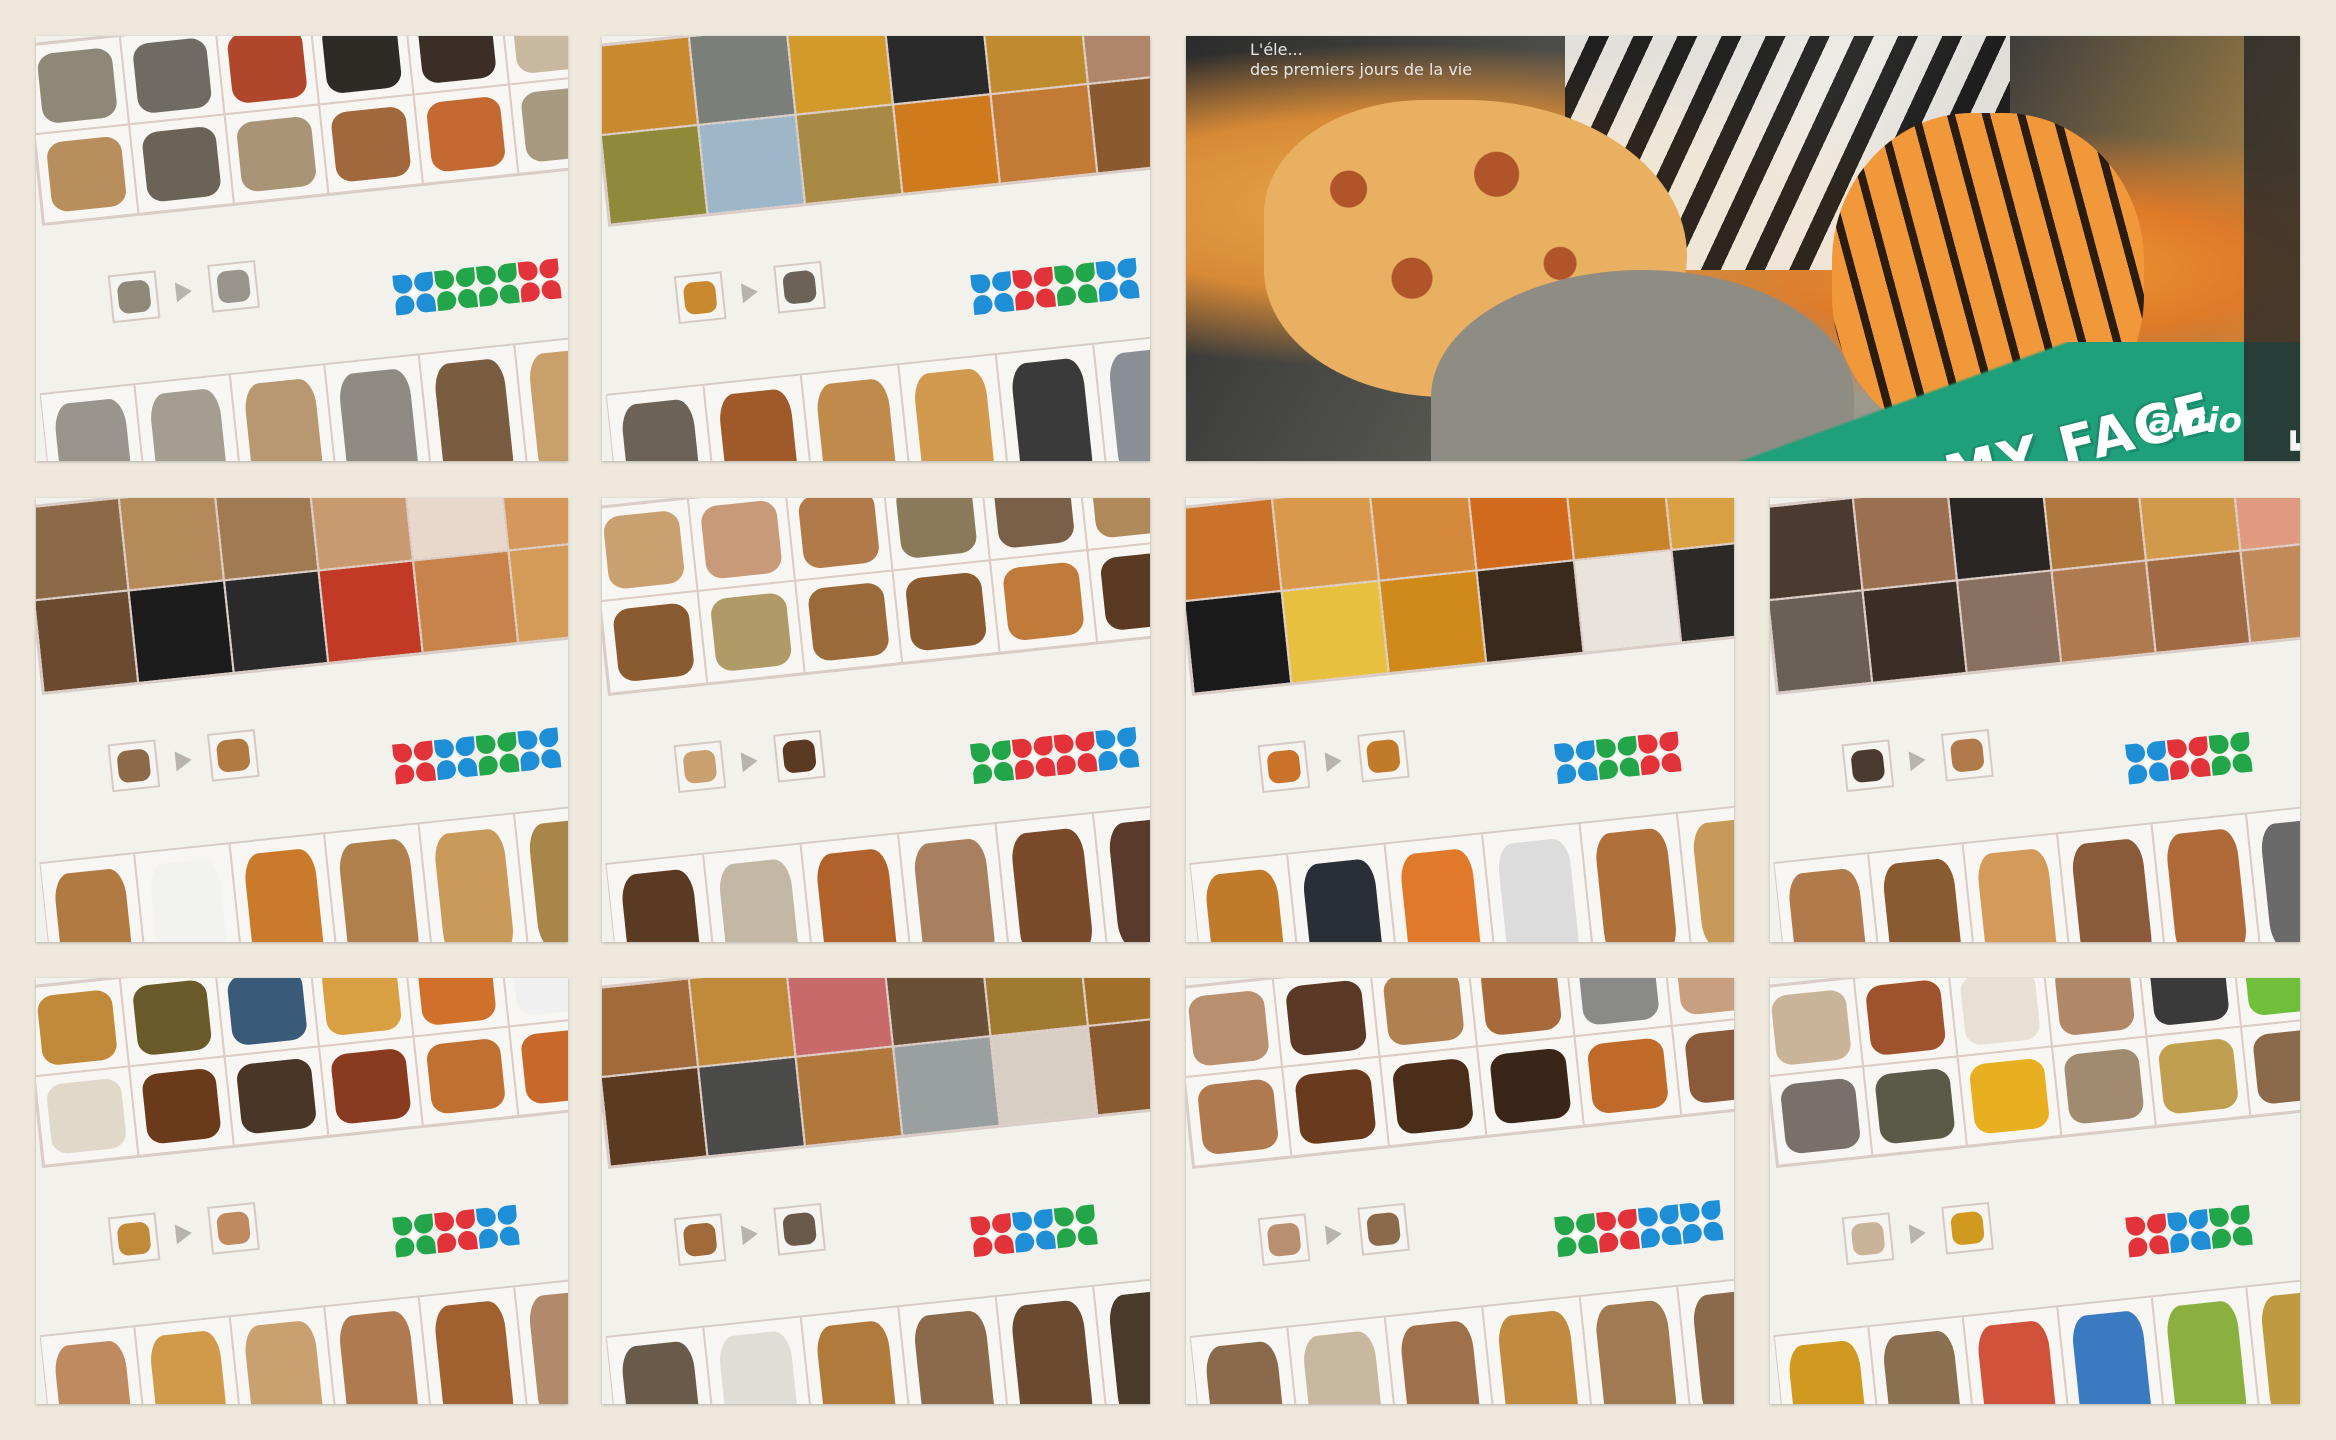 The image size is (2336, 1440). I want to click on game-card-sheet, so click(302, 248).